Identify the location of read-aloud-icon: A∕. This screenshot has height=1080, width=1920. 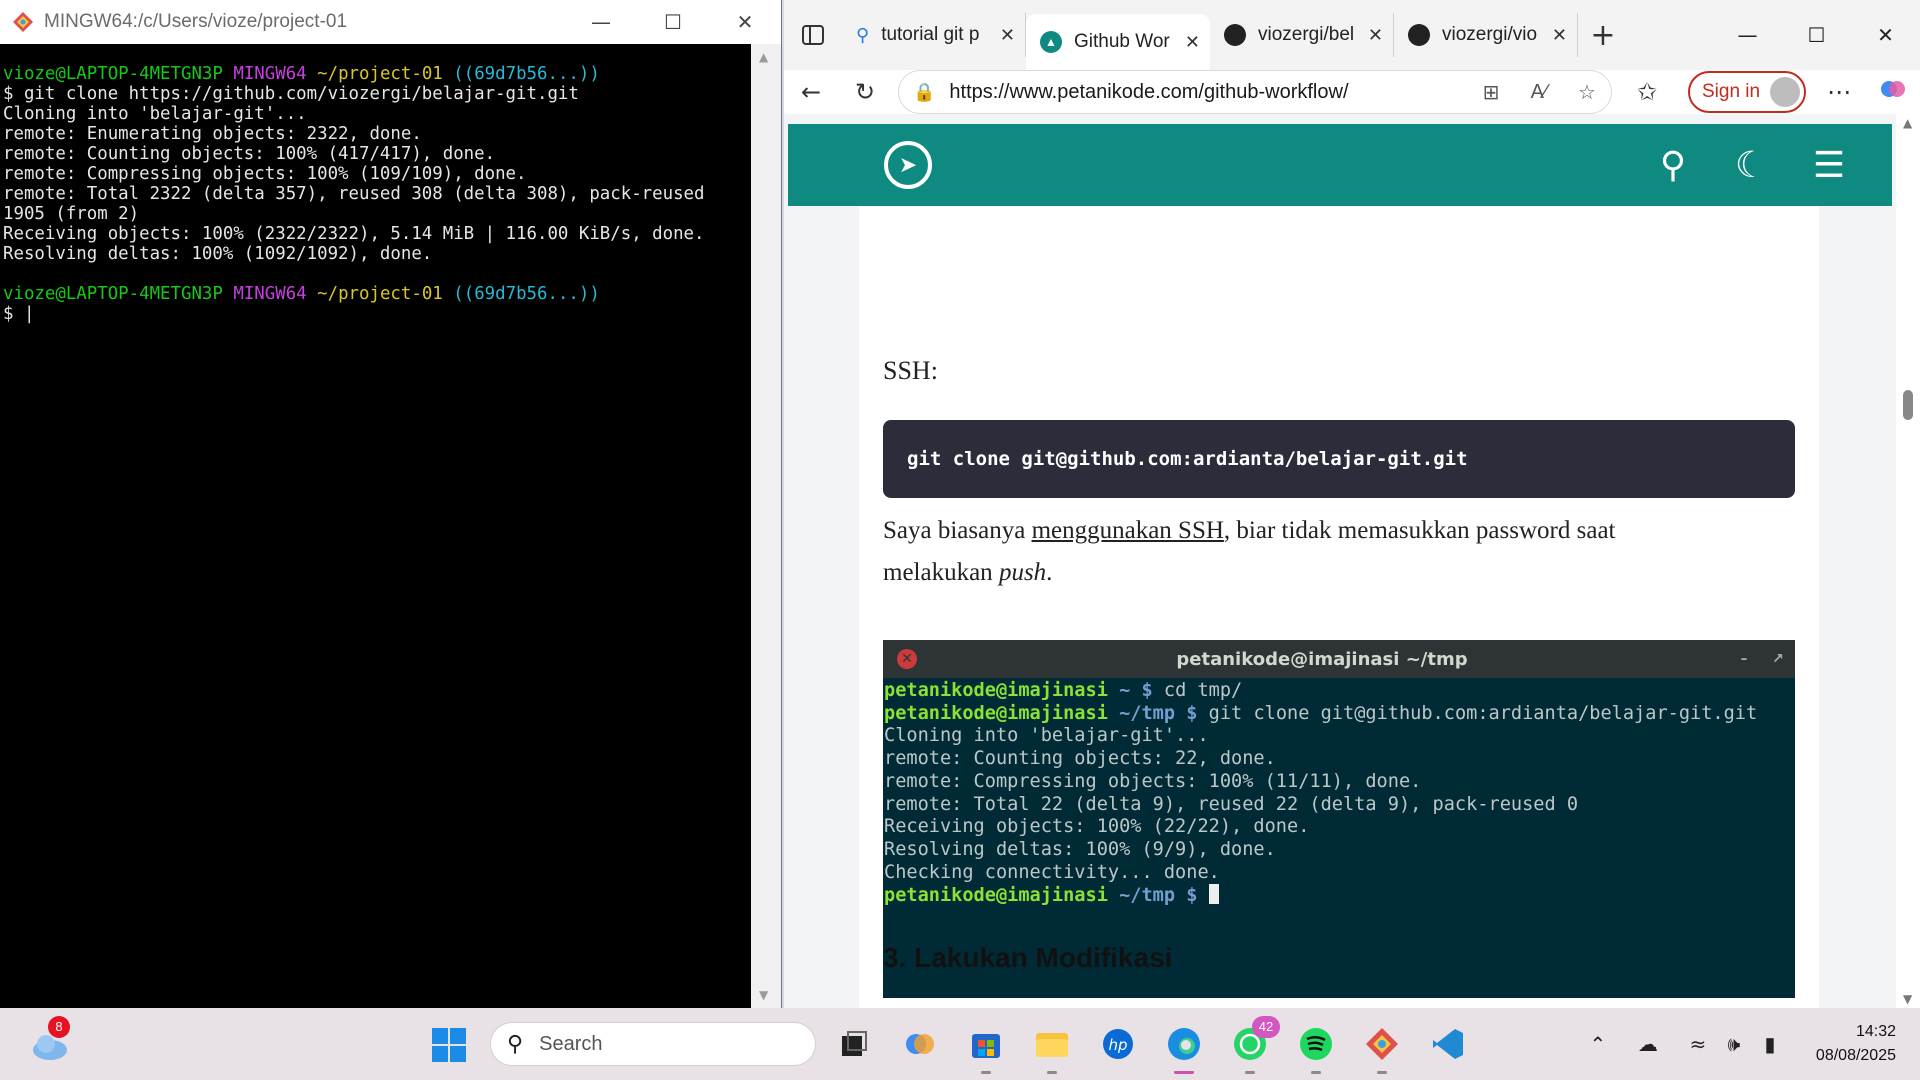
(1539, 92).